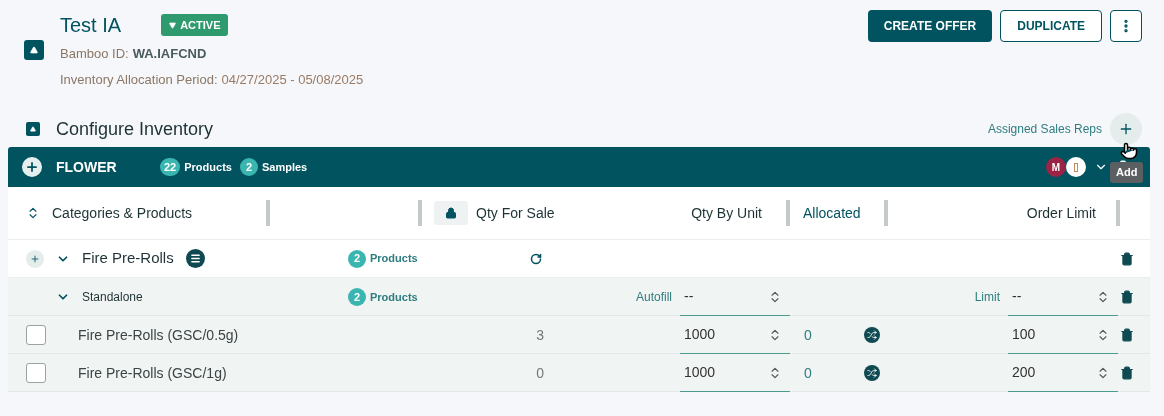  Describe the element at coordinates (195, 258) in the screenshot. I see `list-icon` at that location.